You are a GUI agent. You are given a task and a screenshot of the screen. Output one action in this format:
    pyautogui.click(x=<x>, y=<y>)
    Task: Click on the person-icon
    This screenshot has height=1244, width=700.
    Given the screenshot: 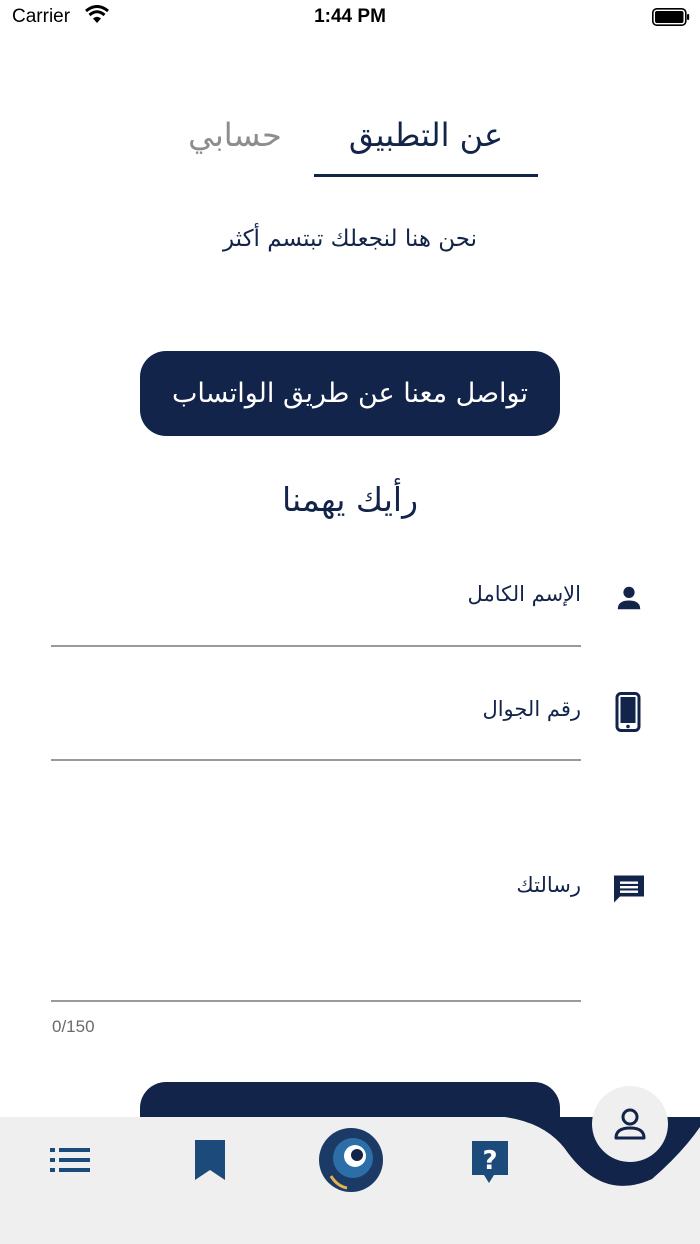 What is the action you would take?
    pyautogui.click(x=629, y=598)
    